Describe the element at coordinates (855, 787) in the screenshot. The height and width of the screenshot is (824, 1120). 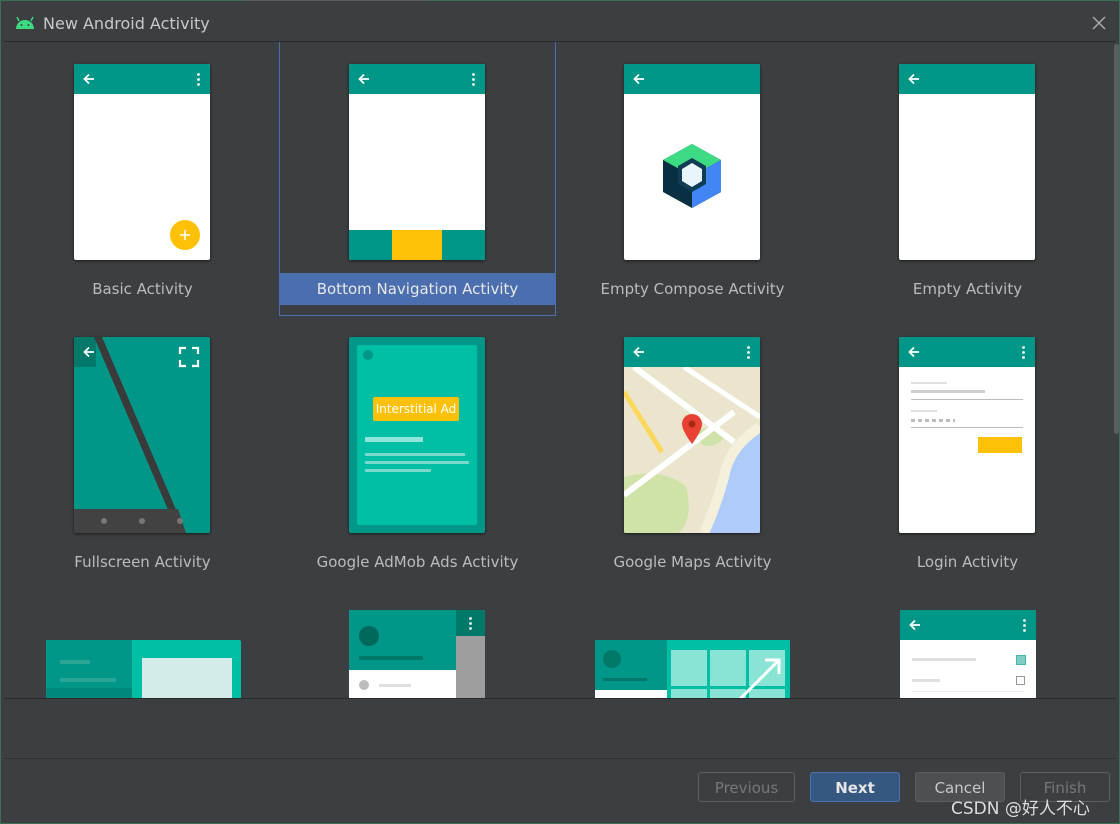
I see `next-button: Next` at that location.